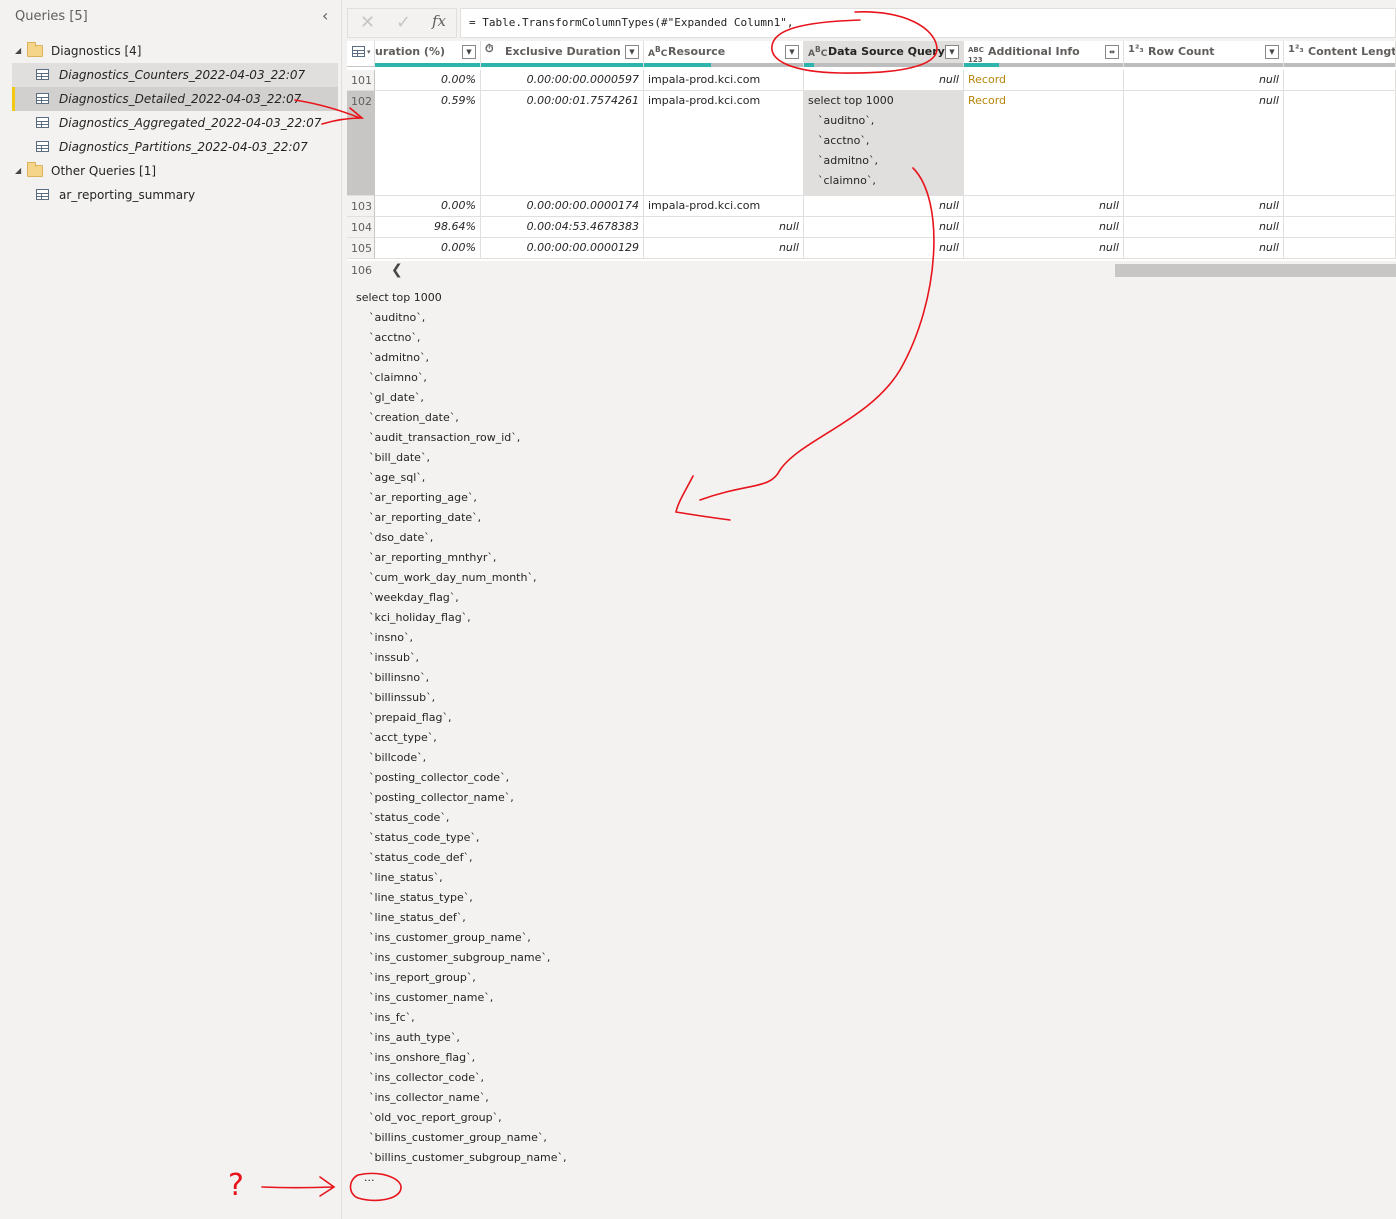  I want to click on scrollbar-thumb, so click(1255, 270).